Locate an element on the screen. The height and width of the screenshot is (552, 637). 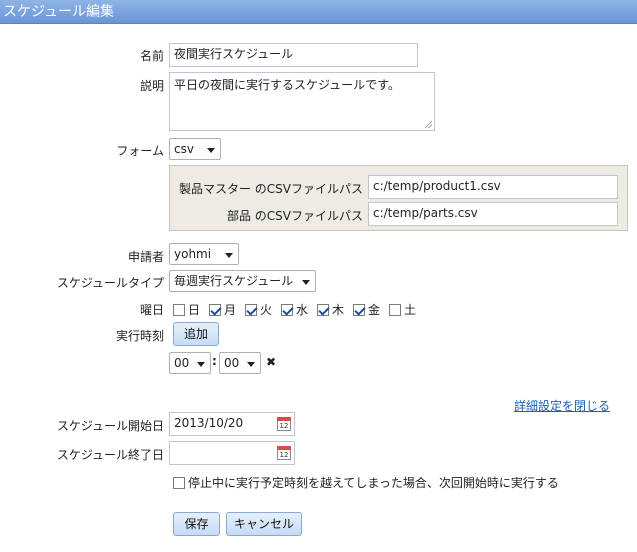
form-select: csv is located at coordinates (195, 149).